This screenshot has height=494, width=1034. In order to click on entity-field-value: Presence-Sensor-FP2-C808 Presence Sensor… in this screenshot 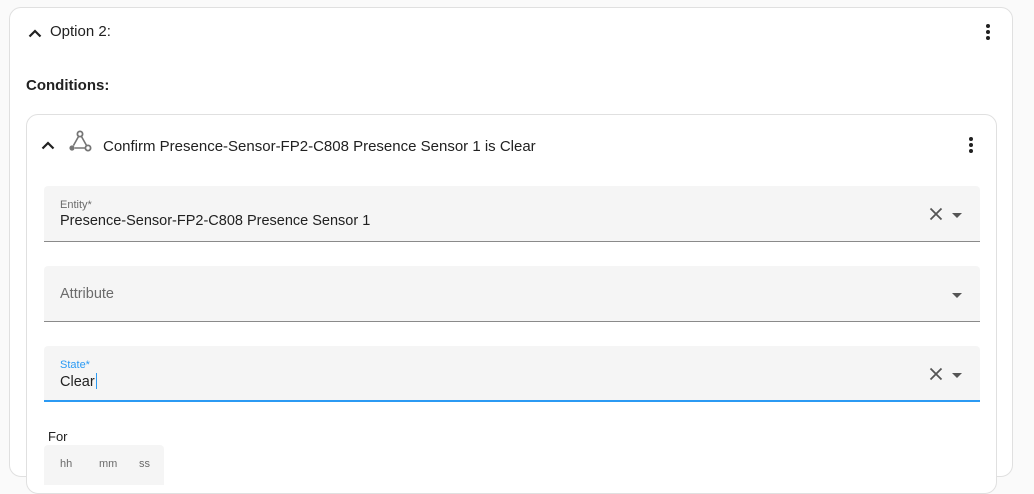, I will do `click(215, 221)`.